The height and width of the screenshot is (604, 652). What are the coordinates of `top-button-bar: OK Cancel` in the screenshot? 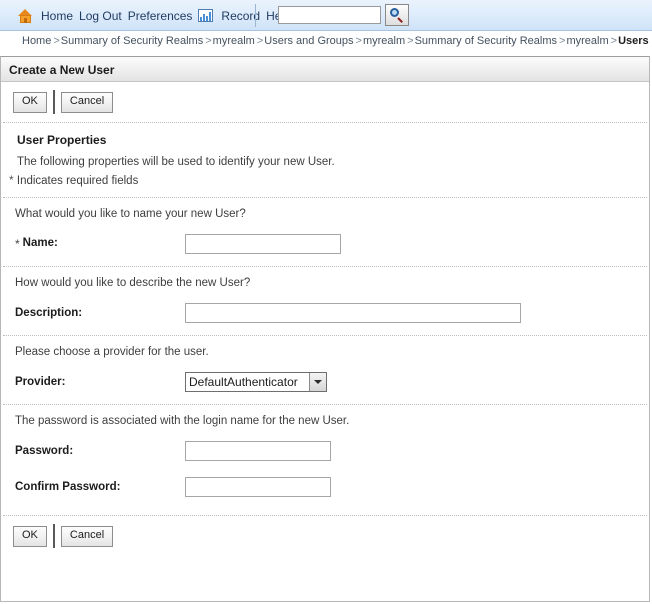 It's located at (325, 102).